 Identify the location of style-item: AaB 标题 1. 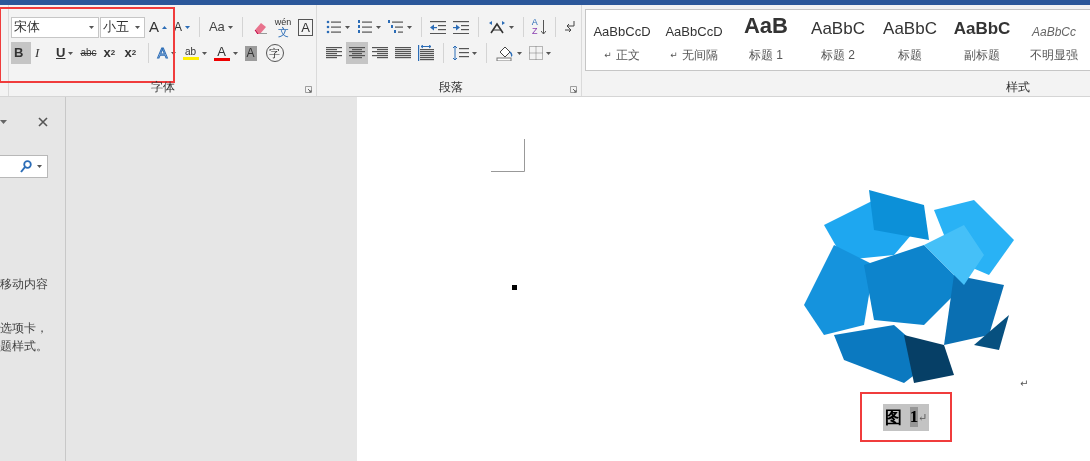
(766, 40).